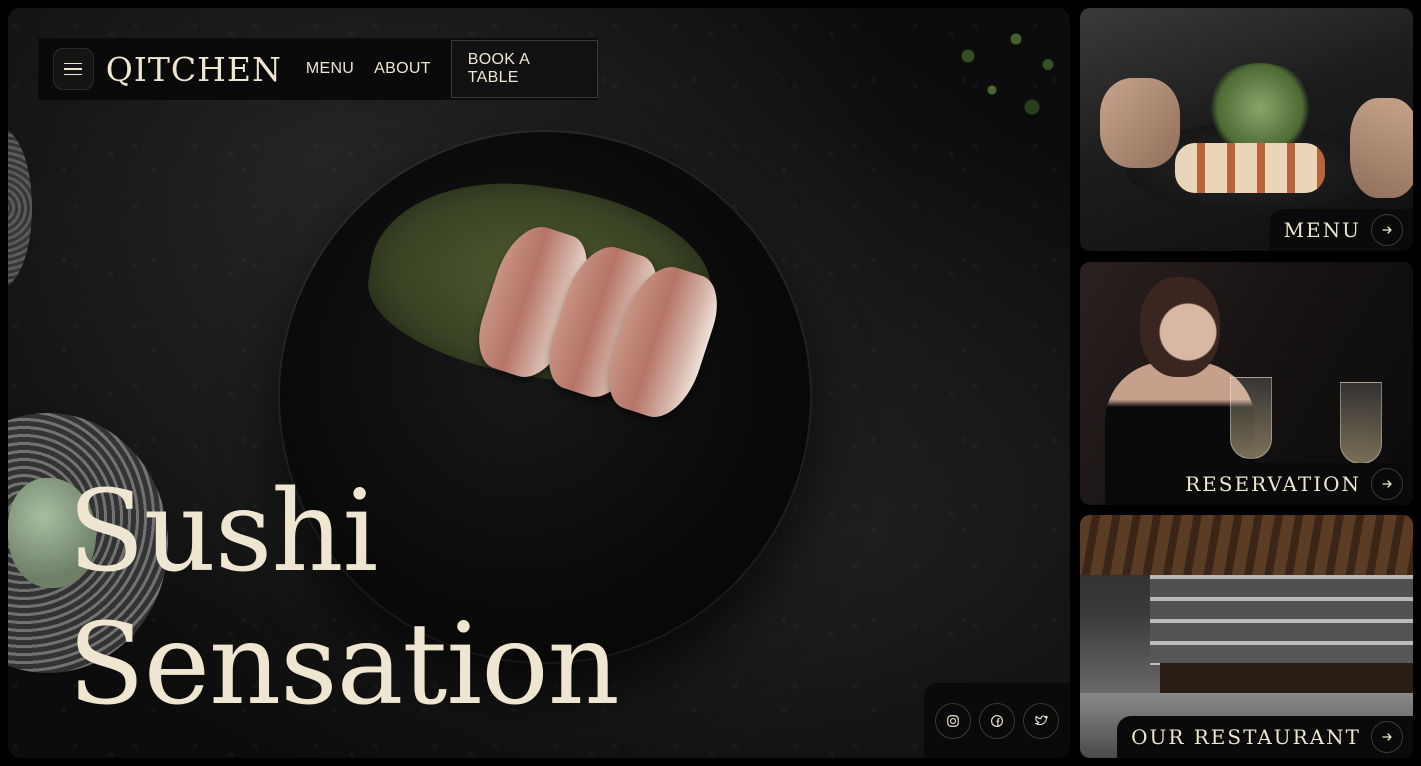 This screenshot has height=766, width=1421. What do you see at coordinates (194, 69) in the screenshot?
I see `brand-logo: QITCHEN` at bounding box center [194, 69].